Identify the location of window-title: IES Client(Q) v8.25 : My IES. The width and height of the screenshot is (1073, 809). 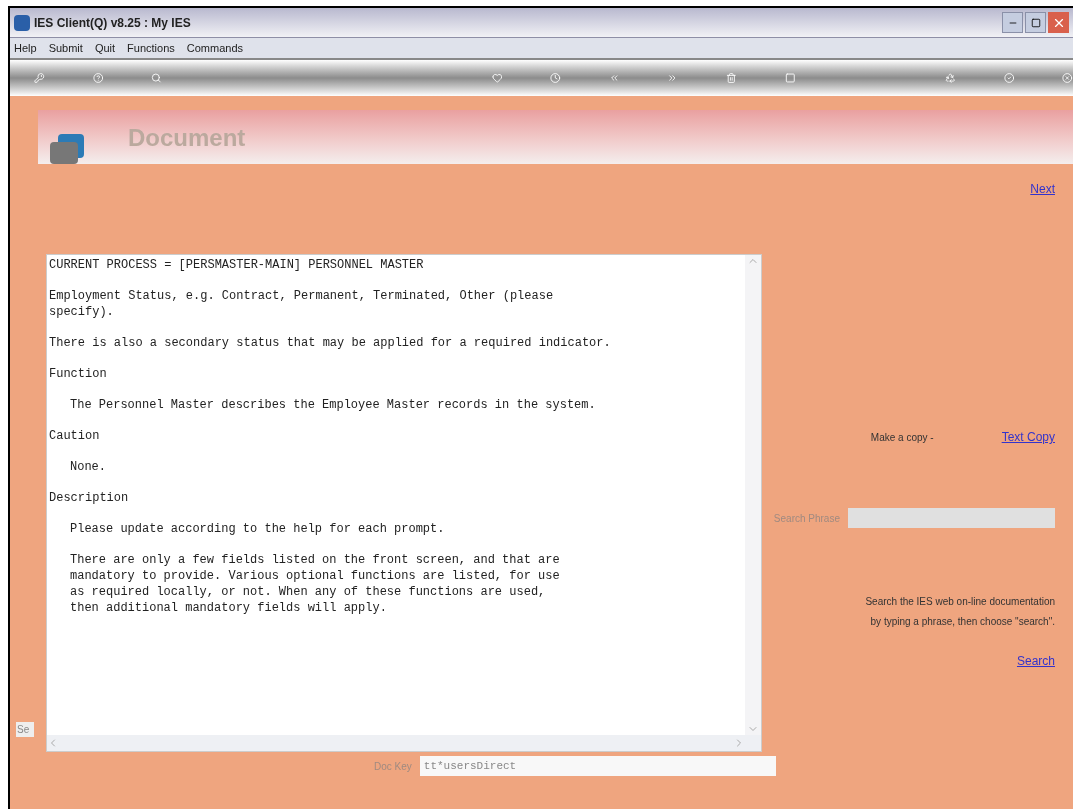
(112, 23).